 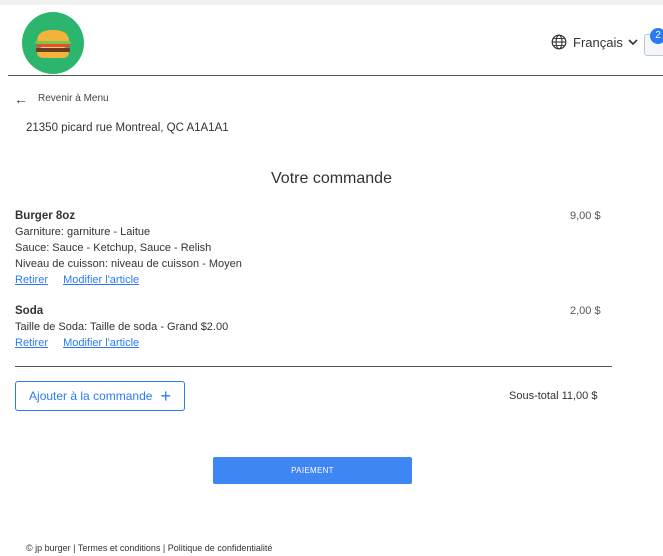 What do you see at coordinates (45, 216) in the screenshot?
I see `item-name: Burger 8oz` at bounding box center [45, 216].